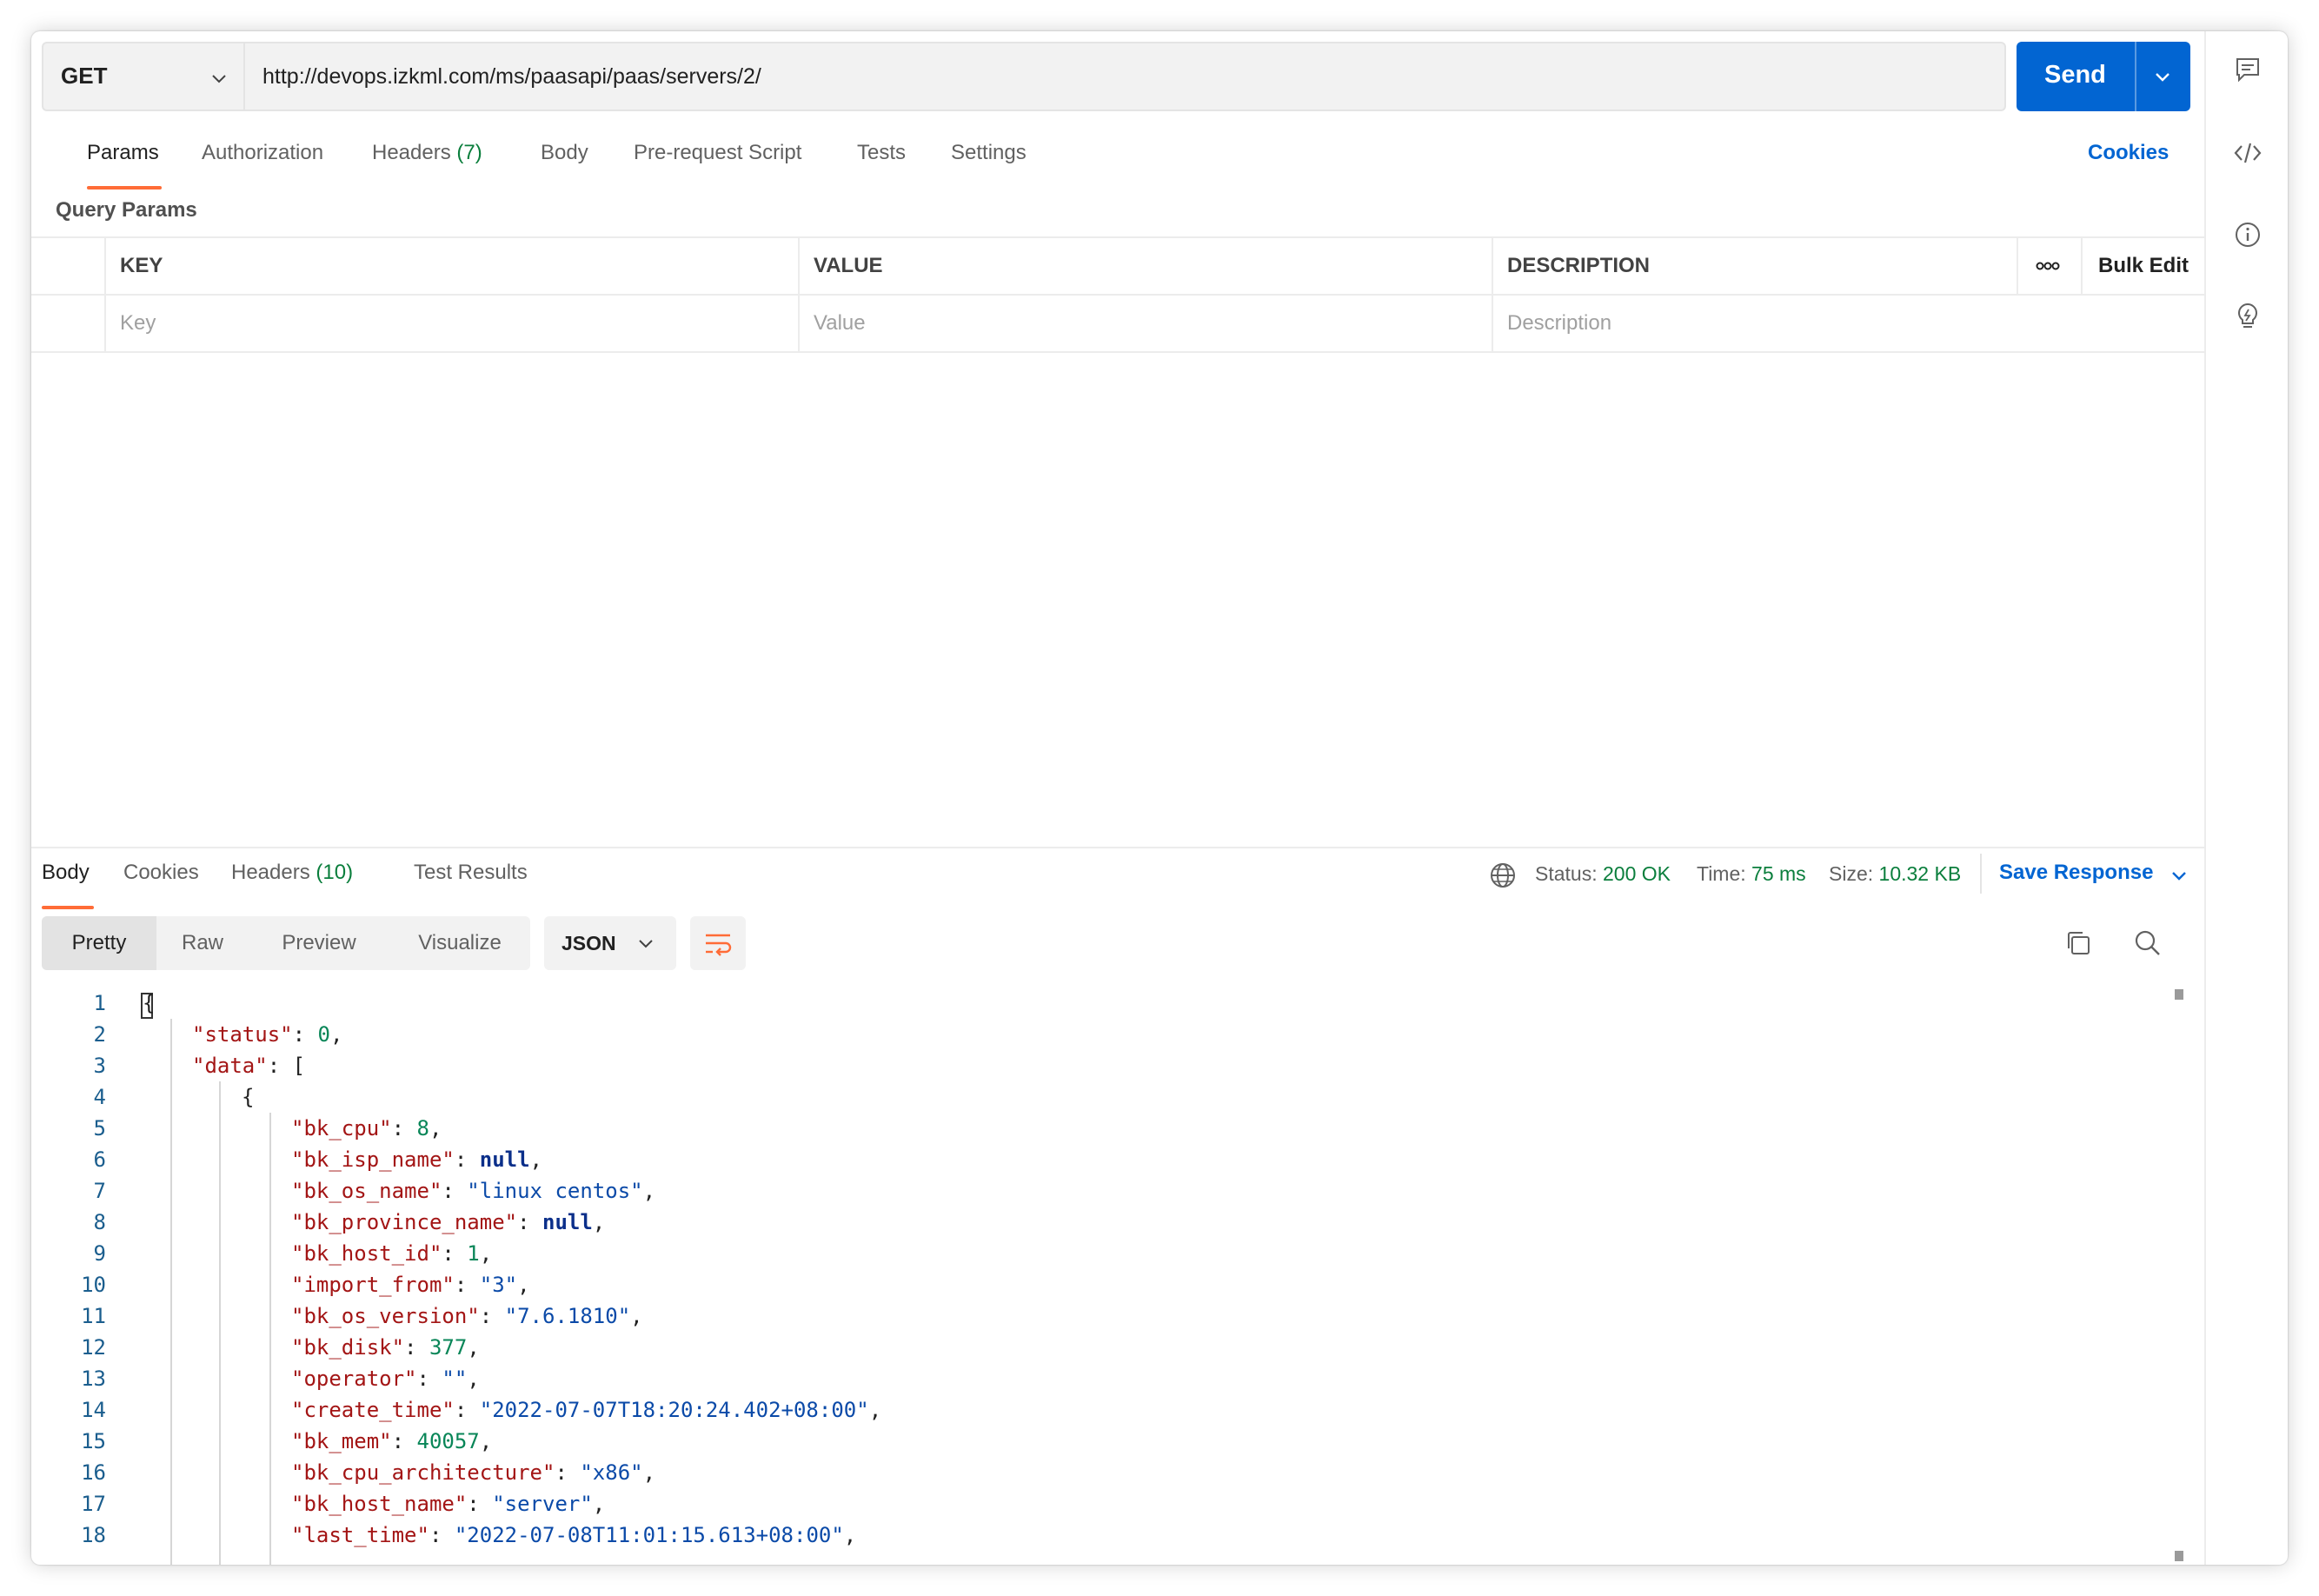  Describe the element at coordinates (248, 1065) in the screenshot. I see `code-text: "data": [` at that location.